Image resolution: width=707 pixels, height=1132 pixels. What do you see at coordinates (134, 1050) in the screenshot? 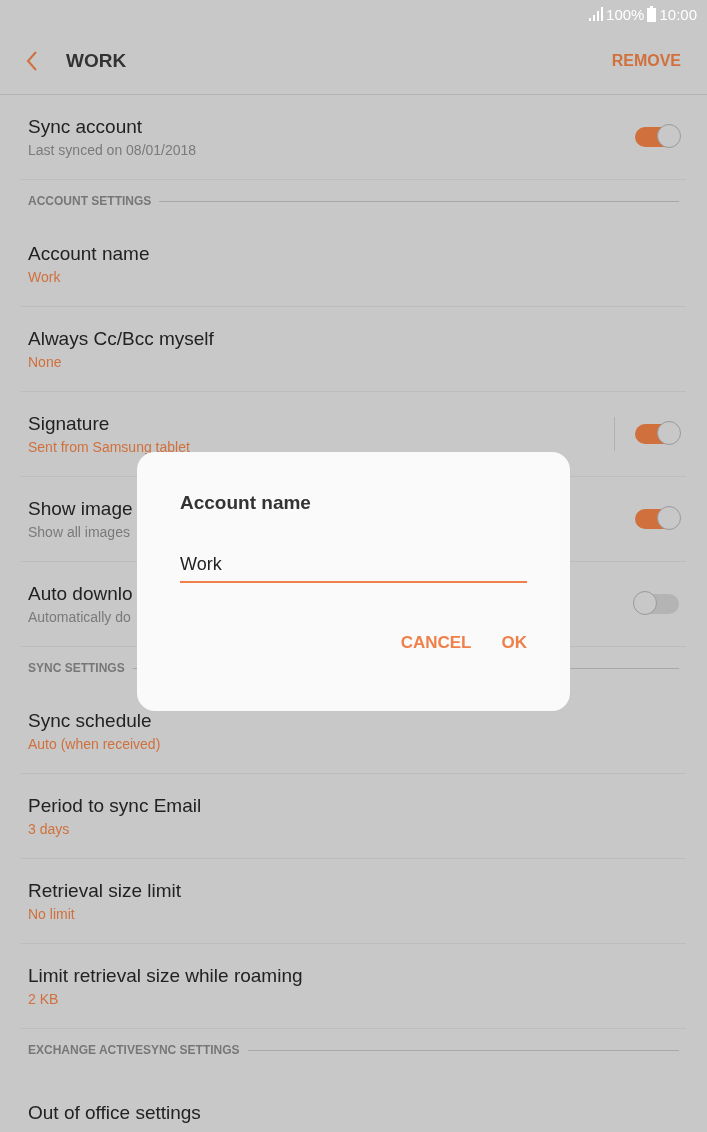
I see `section-heading: EXCHANGE ACTIVESYNC SETTINGS` at bounding box center [134, 1050].